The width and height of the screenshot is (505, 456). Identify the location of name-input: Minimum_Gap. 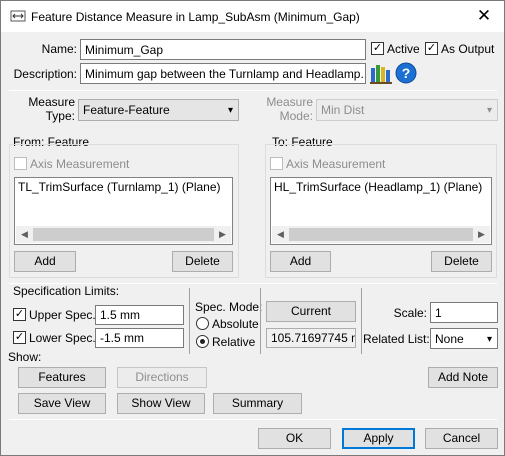
(223, 49).